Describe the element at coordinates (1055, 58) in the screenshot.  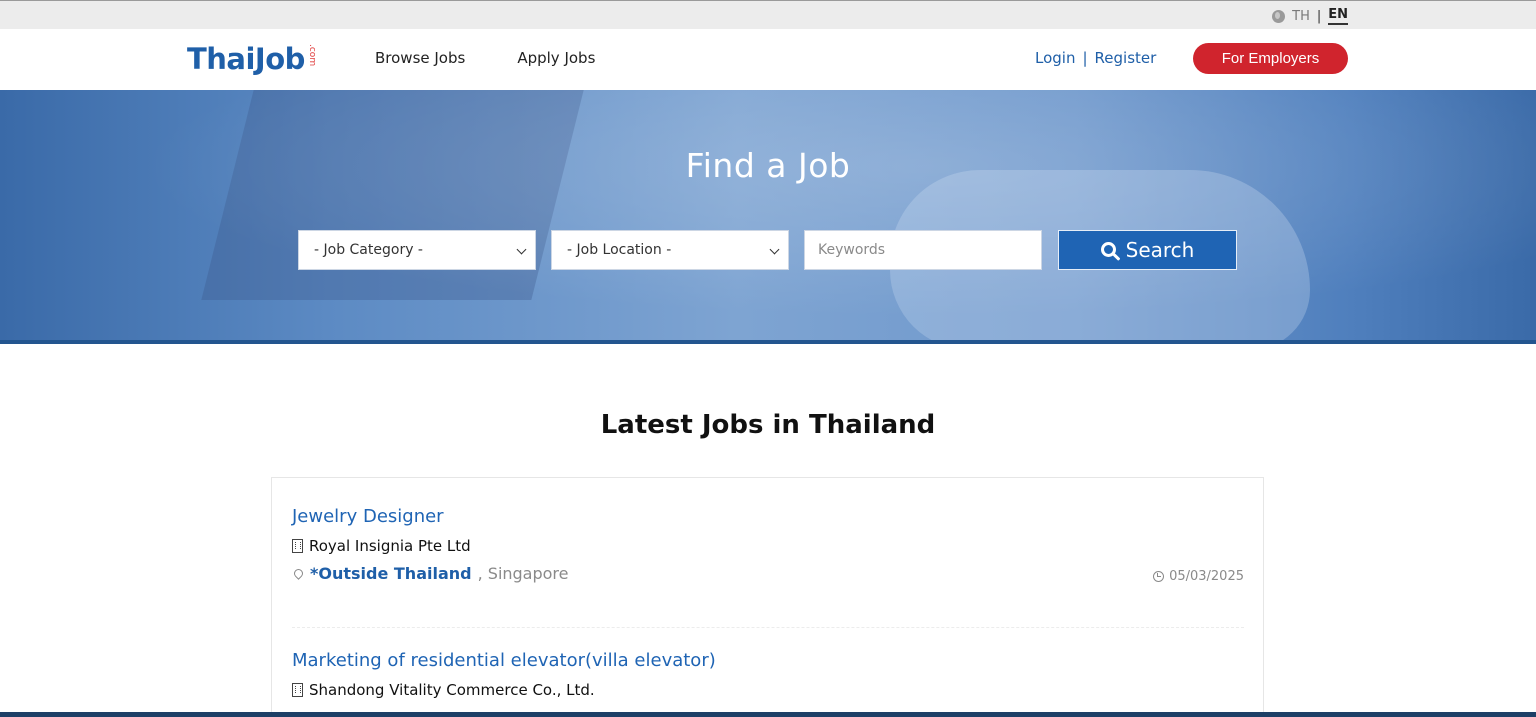
I see `login-link: Login` at that location.